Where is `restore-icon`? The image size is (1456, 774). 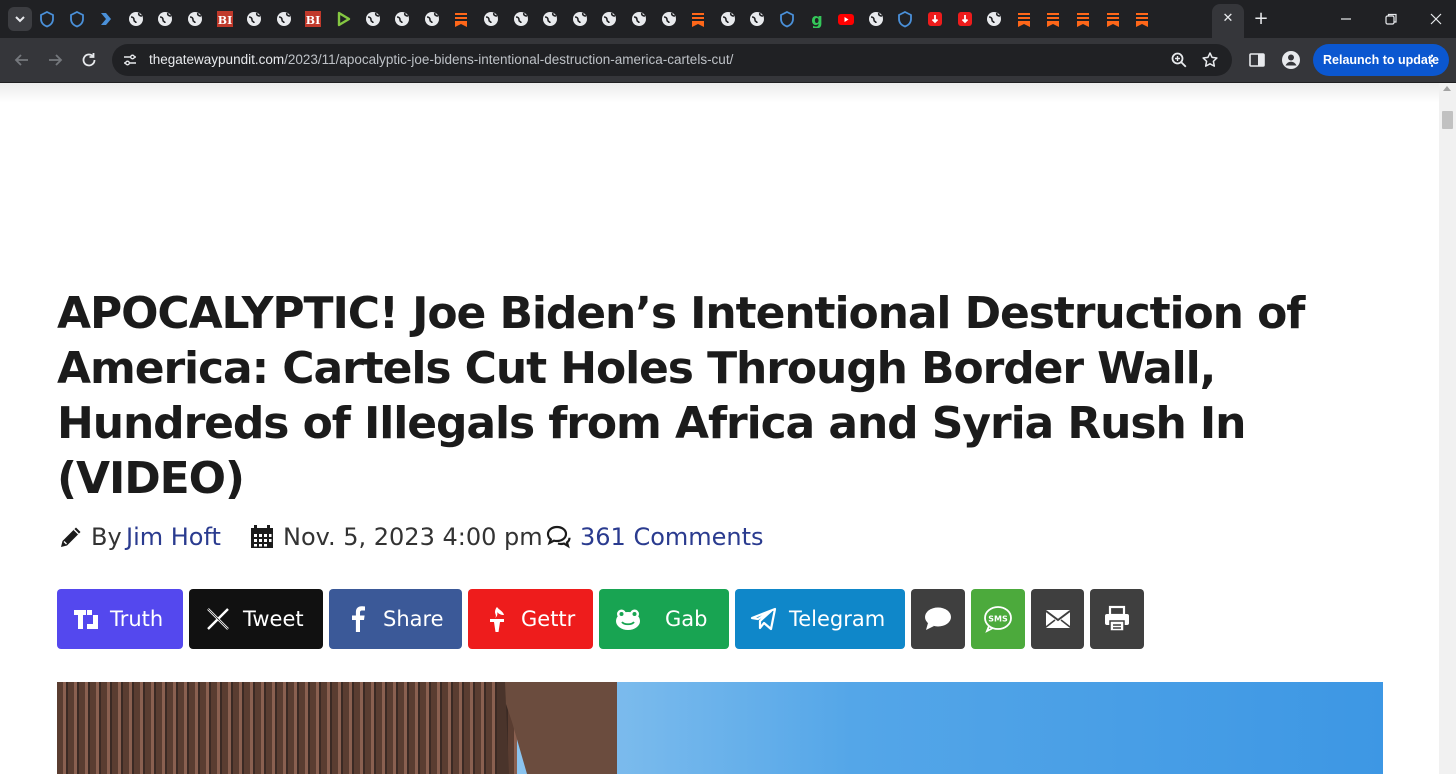
restore-icon is located at coordinates (1391, 19).